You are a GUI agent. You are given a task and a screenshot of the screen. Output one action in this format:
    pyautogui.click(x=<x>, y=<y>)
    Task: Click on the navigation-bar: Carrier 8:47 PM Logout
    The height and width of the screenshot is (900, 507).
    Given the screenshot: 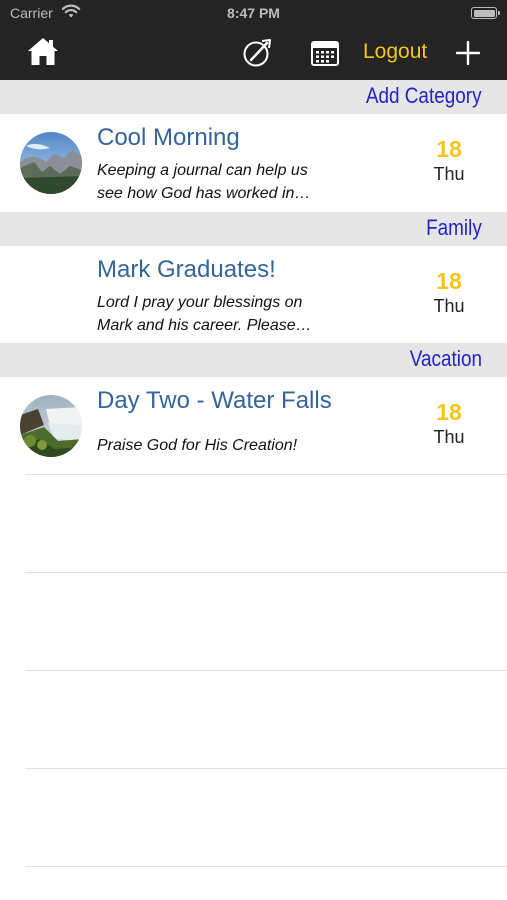 What is the action you would take?
    pyautogui.click(x=253, y=40)
    